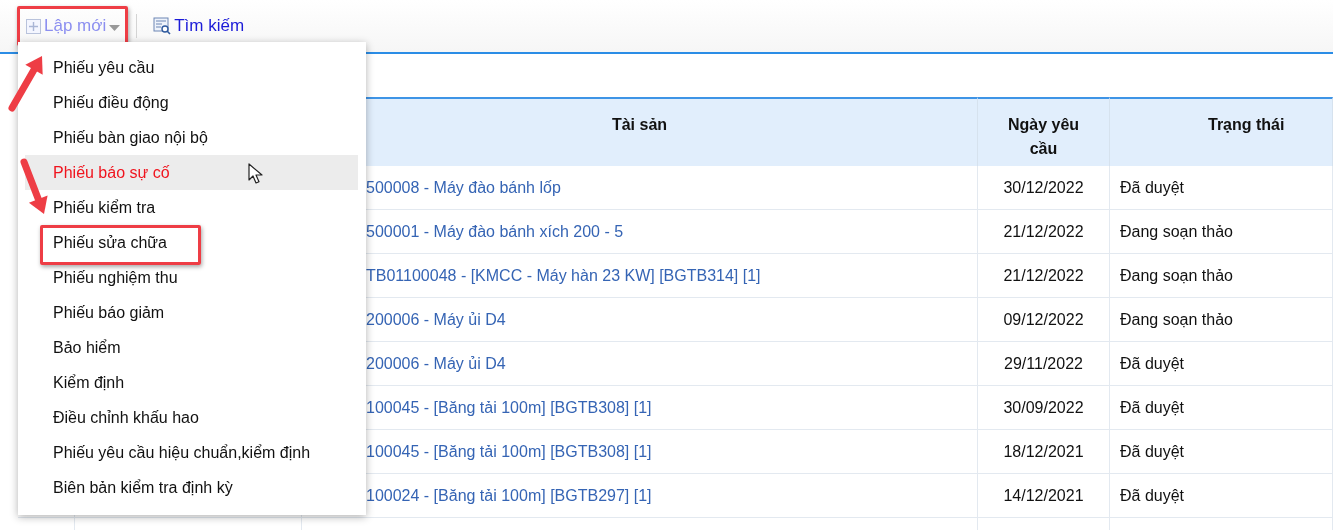 The image size is (1333, 530). What do you see at coordinates (191, 417) in the screenshot?
I see `menu-item: Điều chỉnh khấu hao` at bounding box center [191, 417].